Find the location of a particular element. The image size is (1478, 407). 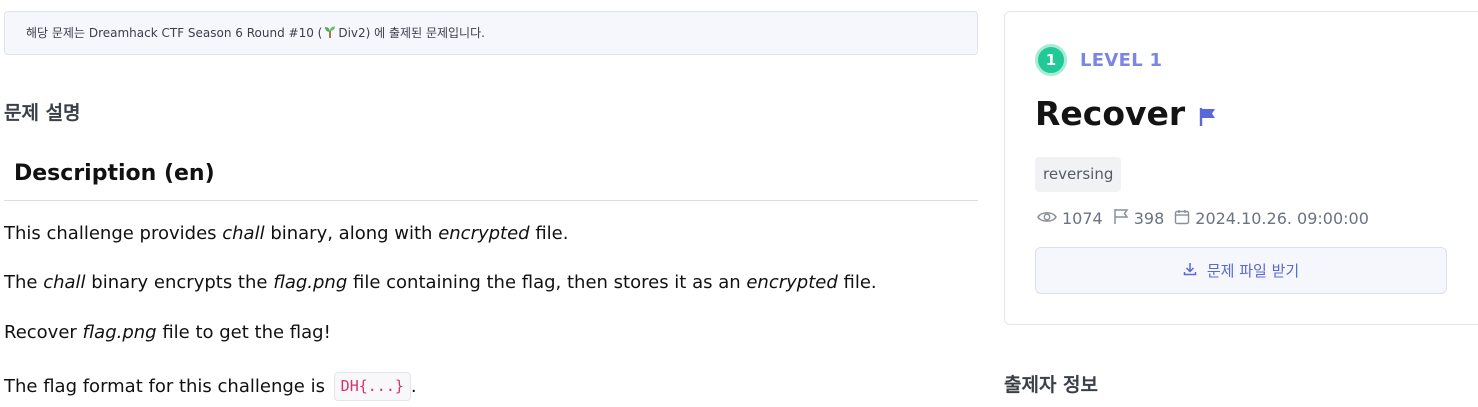

flag-icon is located at coordinates (1208, 115).